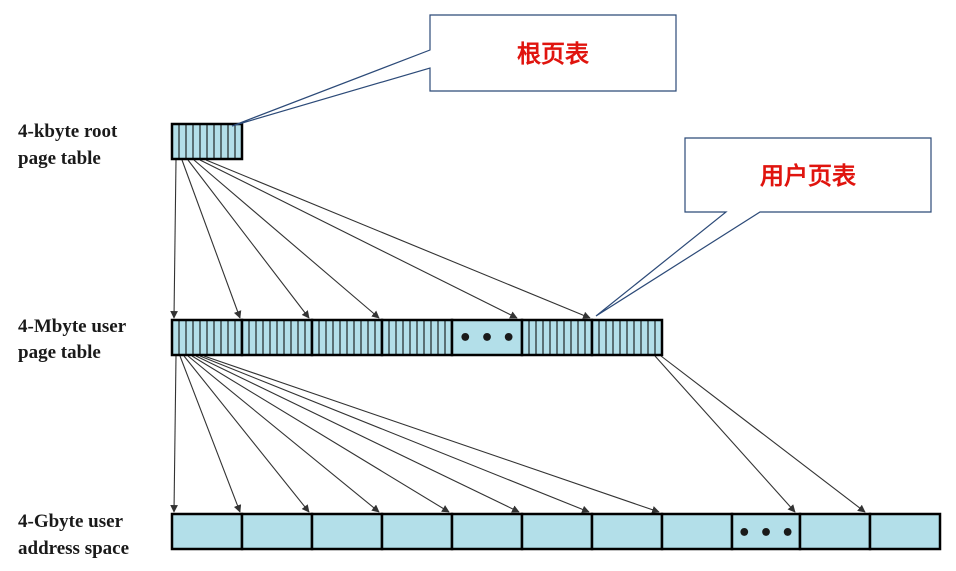 This screenshot has height=571, width=956. Describe the element at coordinates (73, 548) in the screenshot. I see `address-space-label-line2: address space` at that location.